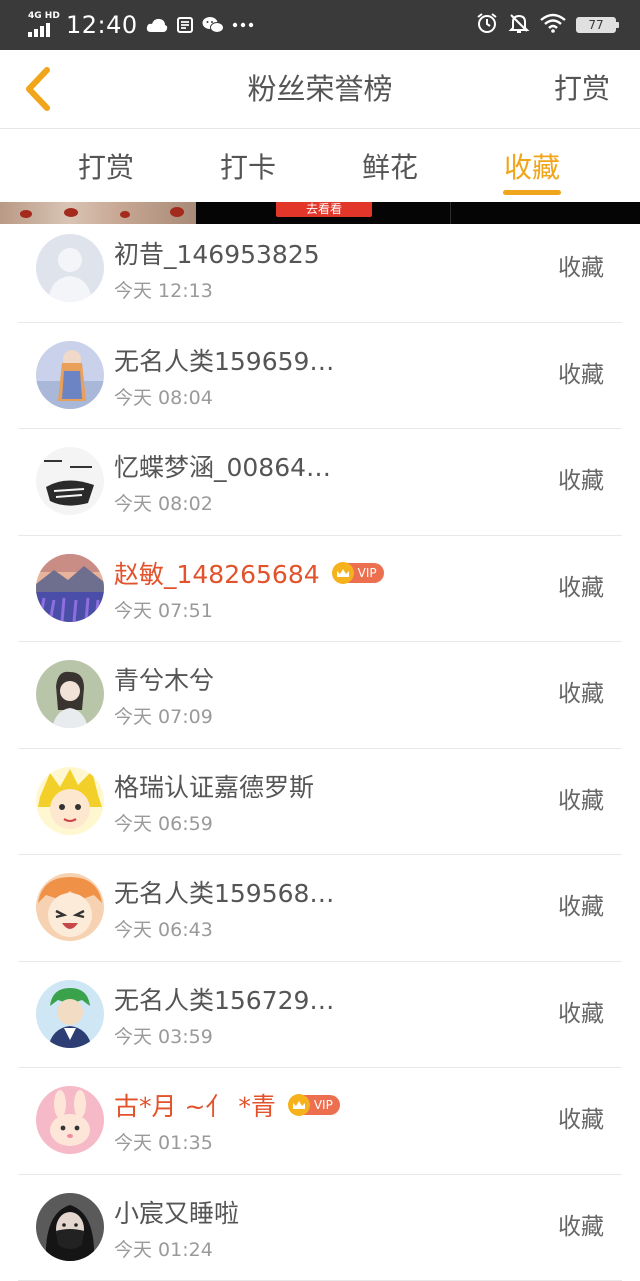  Describe the element at coordinates (390, 165) in the screenshot. I see `tab-flowers: 鲜花` at that location.